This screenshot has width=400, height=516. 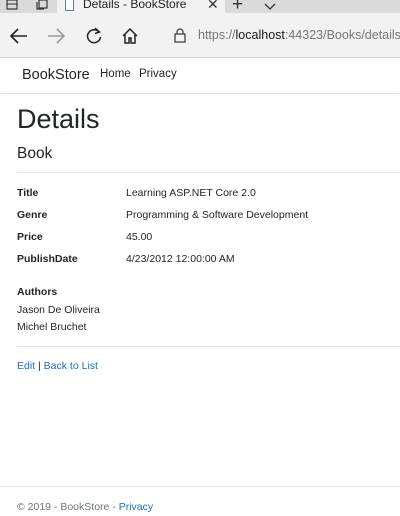 I want to click on field-label-publishdate: PublishDate, so click(x=47, y=259).